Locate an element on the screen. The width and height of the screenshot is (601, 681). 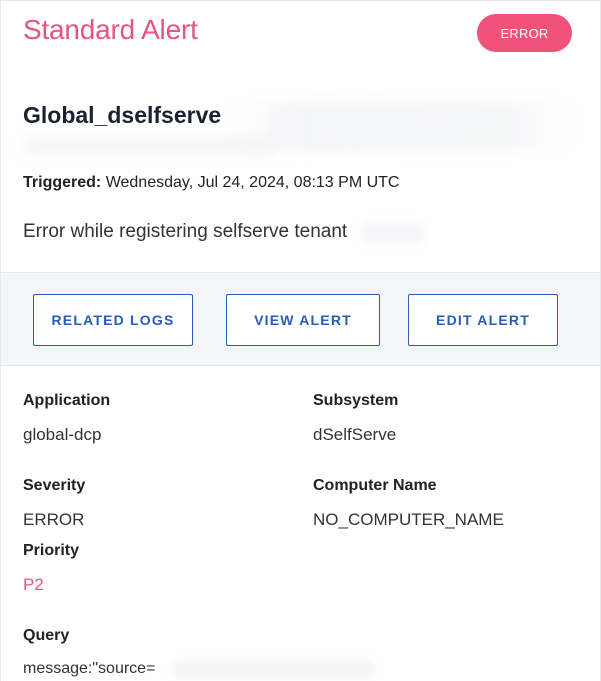
subsystem-value: dSelfServe is located at coordinates (355, 434).